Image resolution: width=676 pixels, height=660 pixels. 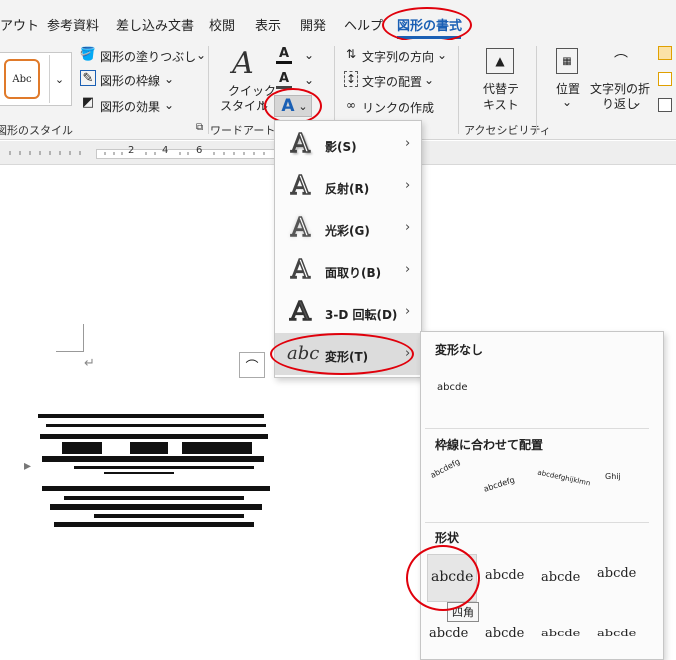 I want to click on menu-item-label: 光彩(G), so click(x=347, y=231).